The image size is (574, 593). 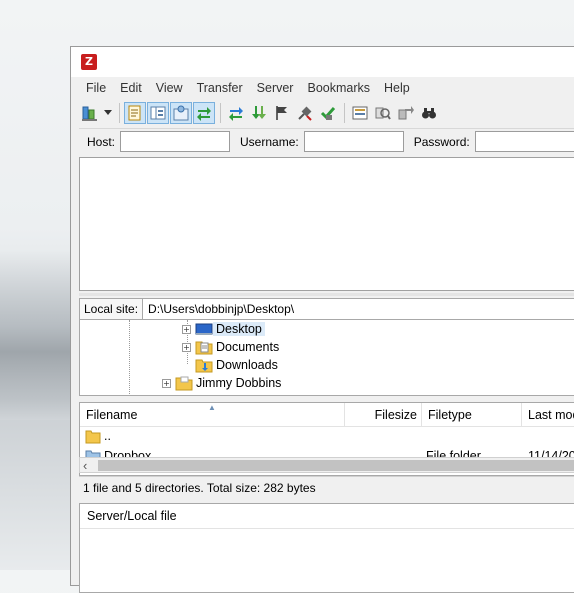 I want to click on tree-item-label: Desktop, so click(x=239, y=329).